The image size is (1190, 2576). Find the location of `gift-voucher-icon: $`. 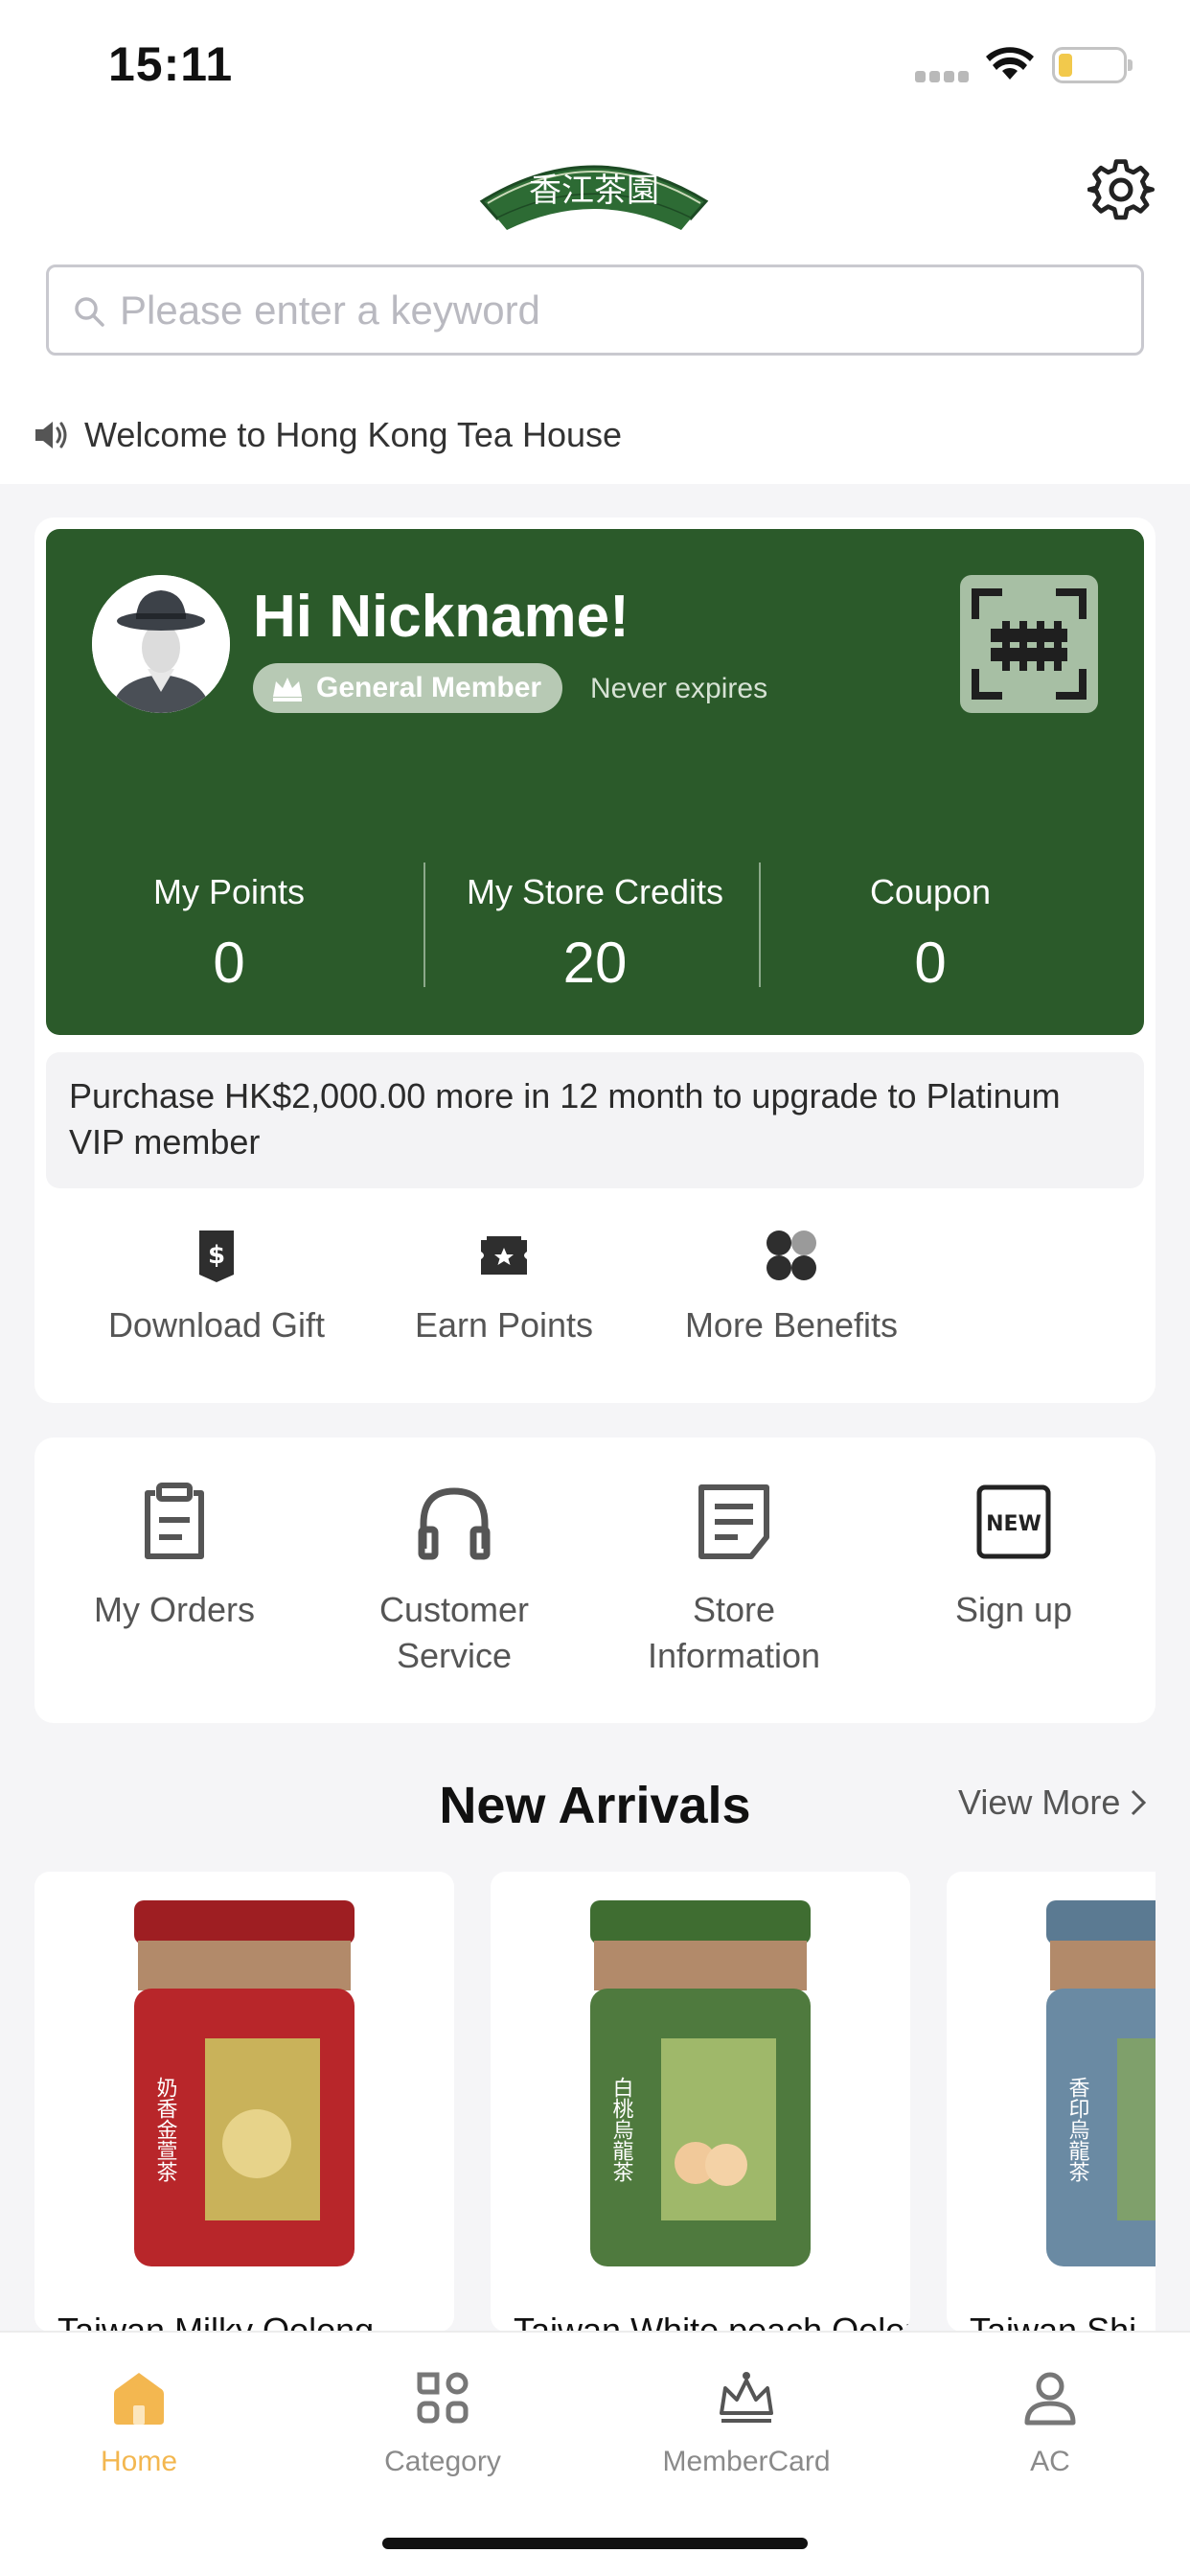

gift-voucher-icon: $ is located at coordinates (217, 1256).